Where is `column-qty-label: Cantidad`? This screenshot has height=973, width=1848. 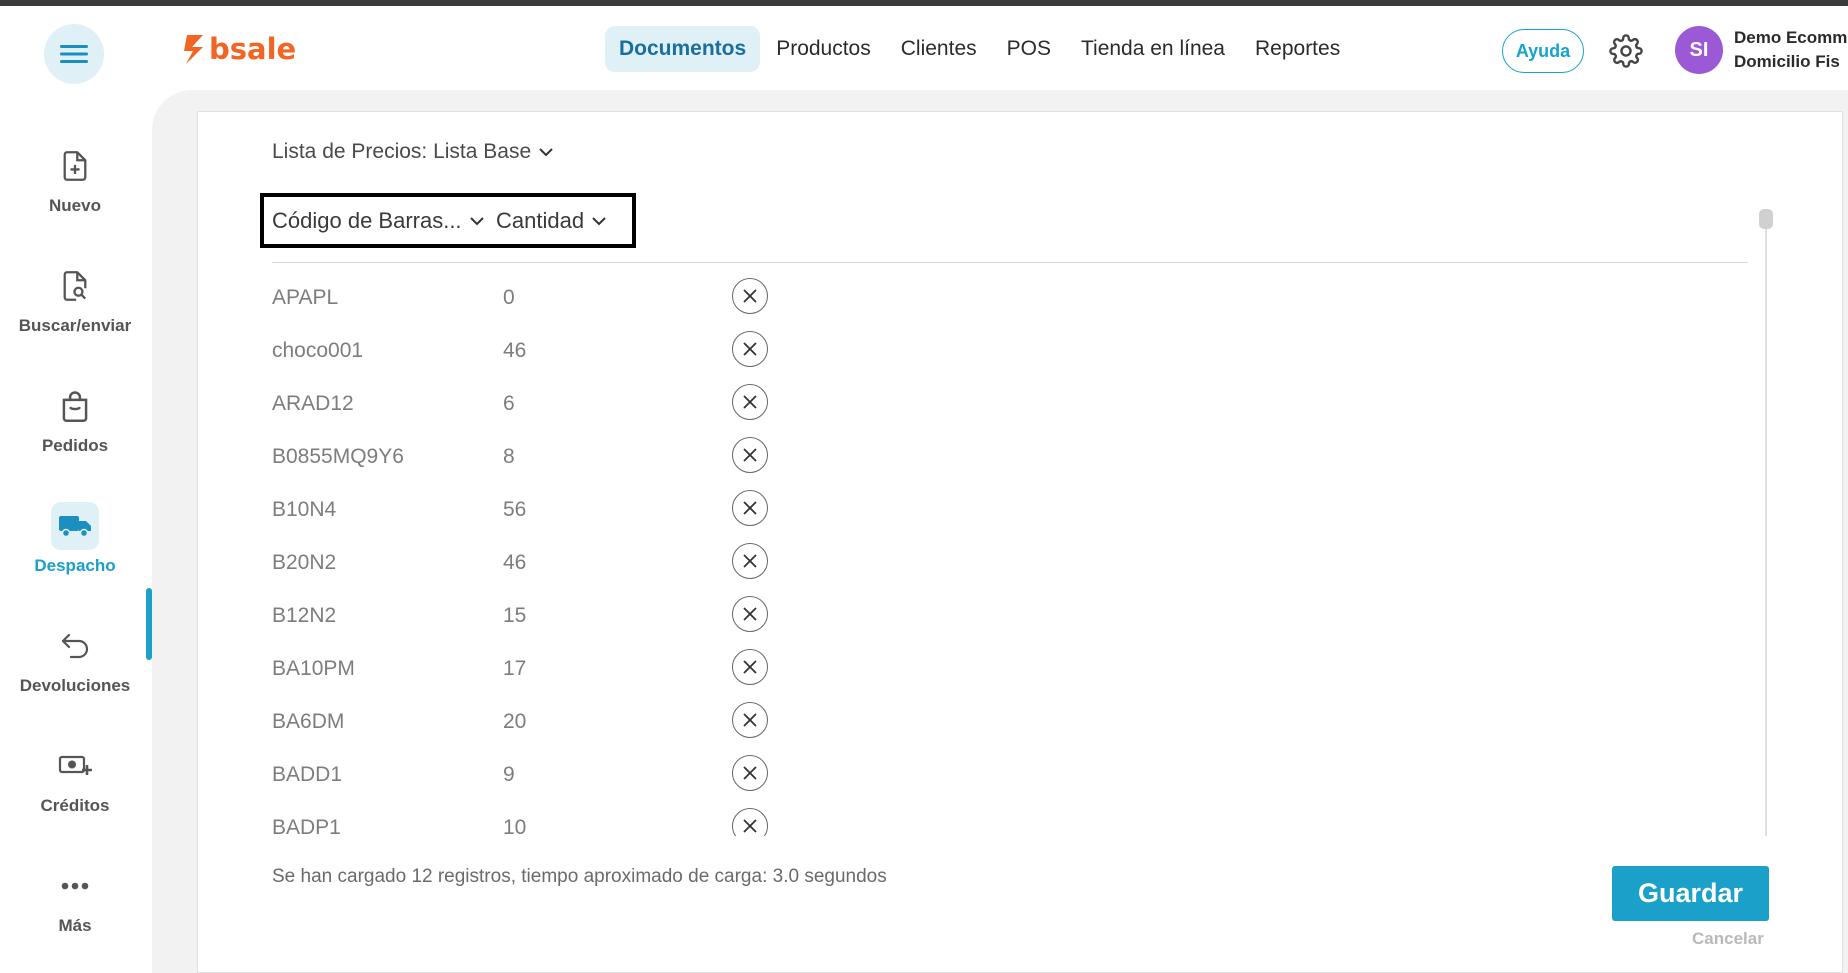 column-qty-label: Cantidad is located at coordinates (540, 220).